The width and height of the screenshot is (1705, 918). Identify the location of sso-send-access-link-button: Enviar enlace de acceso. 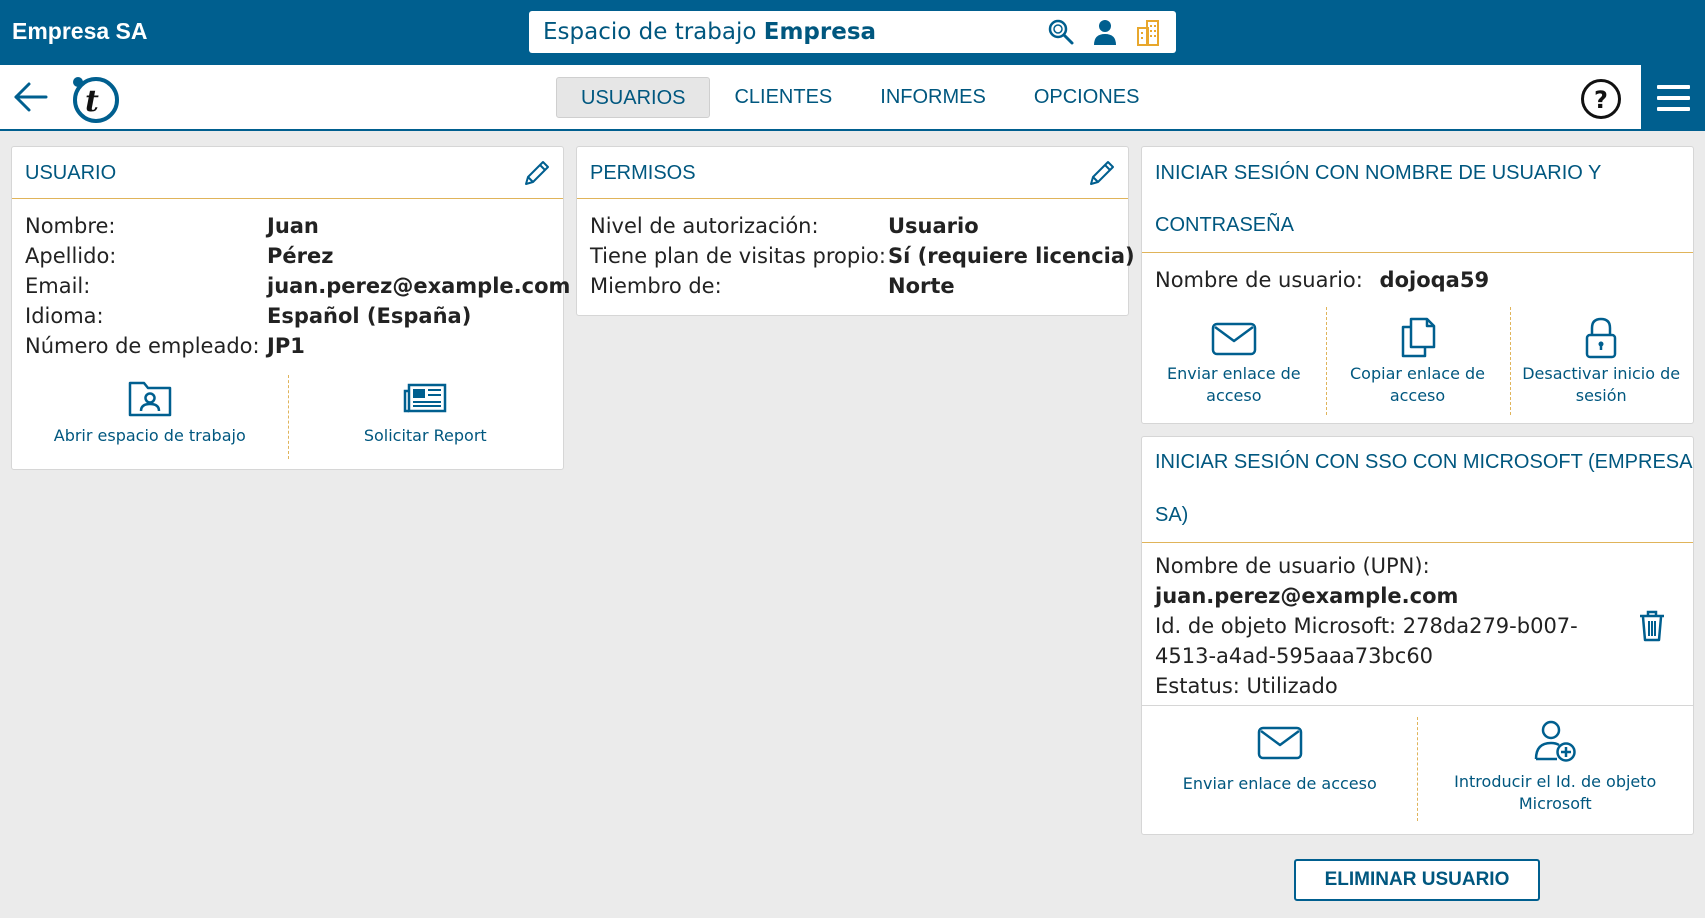
(1280, 771).